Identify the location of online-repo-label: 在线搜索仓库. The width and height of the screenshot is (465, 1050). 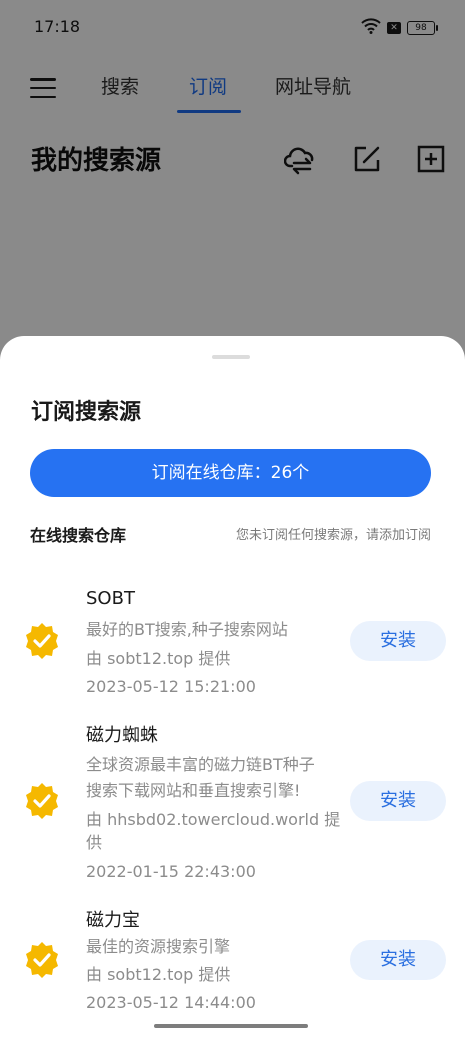
(78, 535).